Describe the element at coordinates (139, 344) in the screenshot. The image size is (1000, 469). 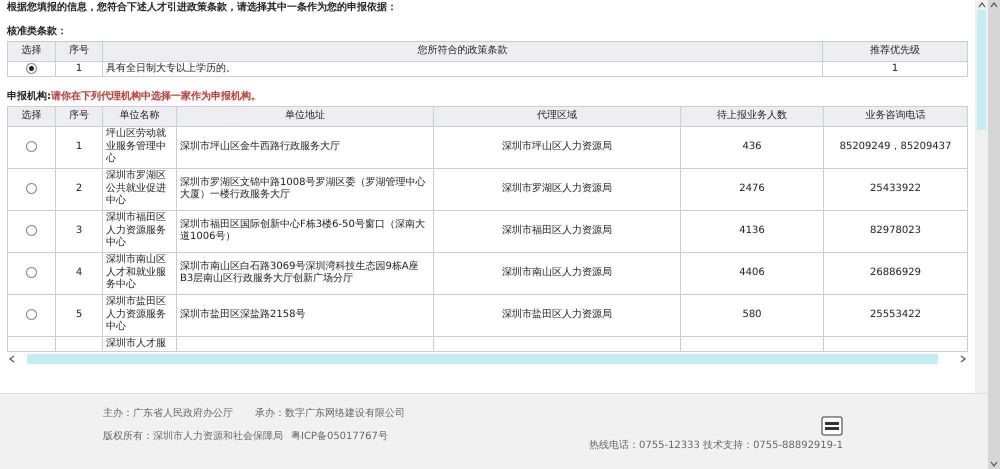
I see `table-cell: 深圳市人才服` at that location.